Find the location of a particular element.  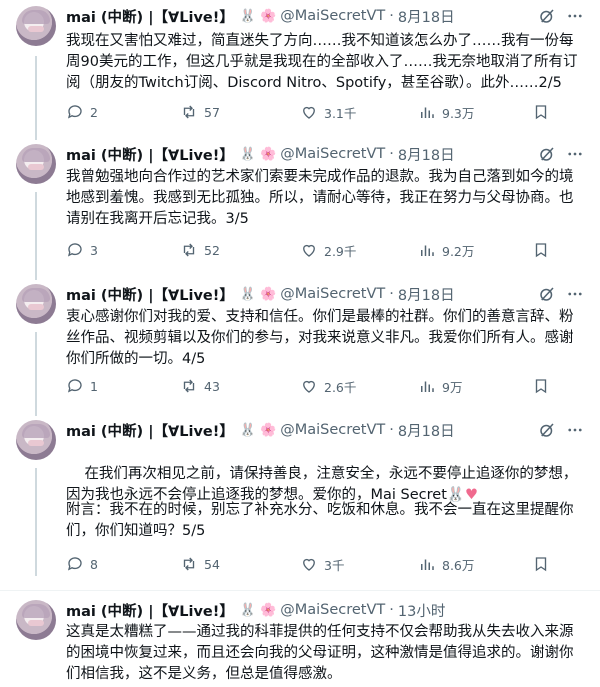

like-button: 2.6千 is located at coordinates (328, 386).